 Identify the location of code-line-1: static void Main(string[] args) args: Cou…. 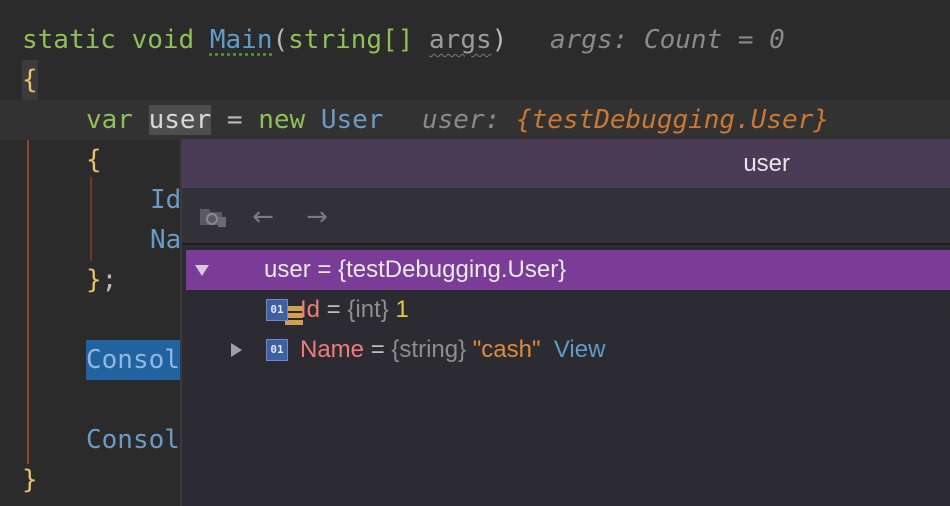
(475, 40).